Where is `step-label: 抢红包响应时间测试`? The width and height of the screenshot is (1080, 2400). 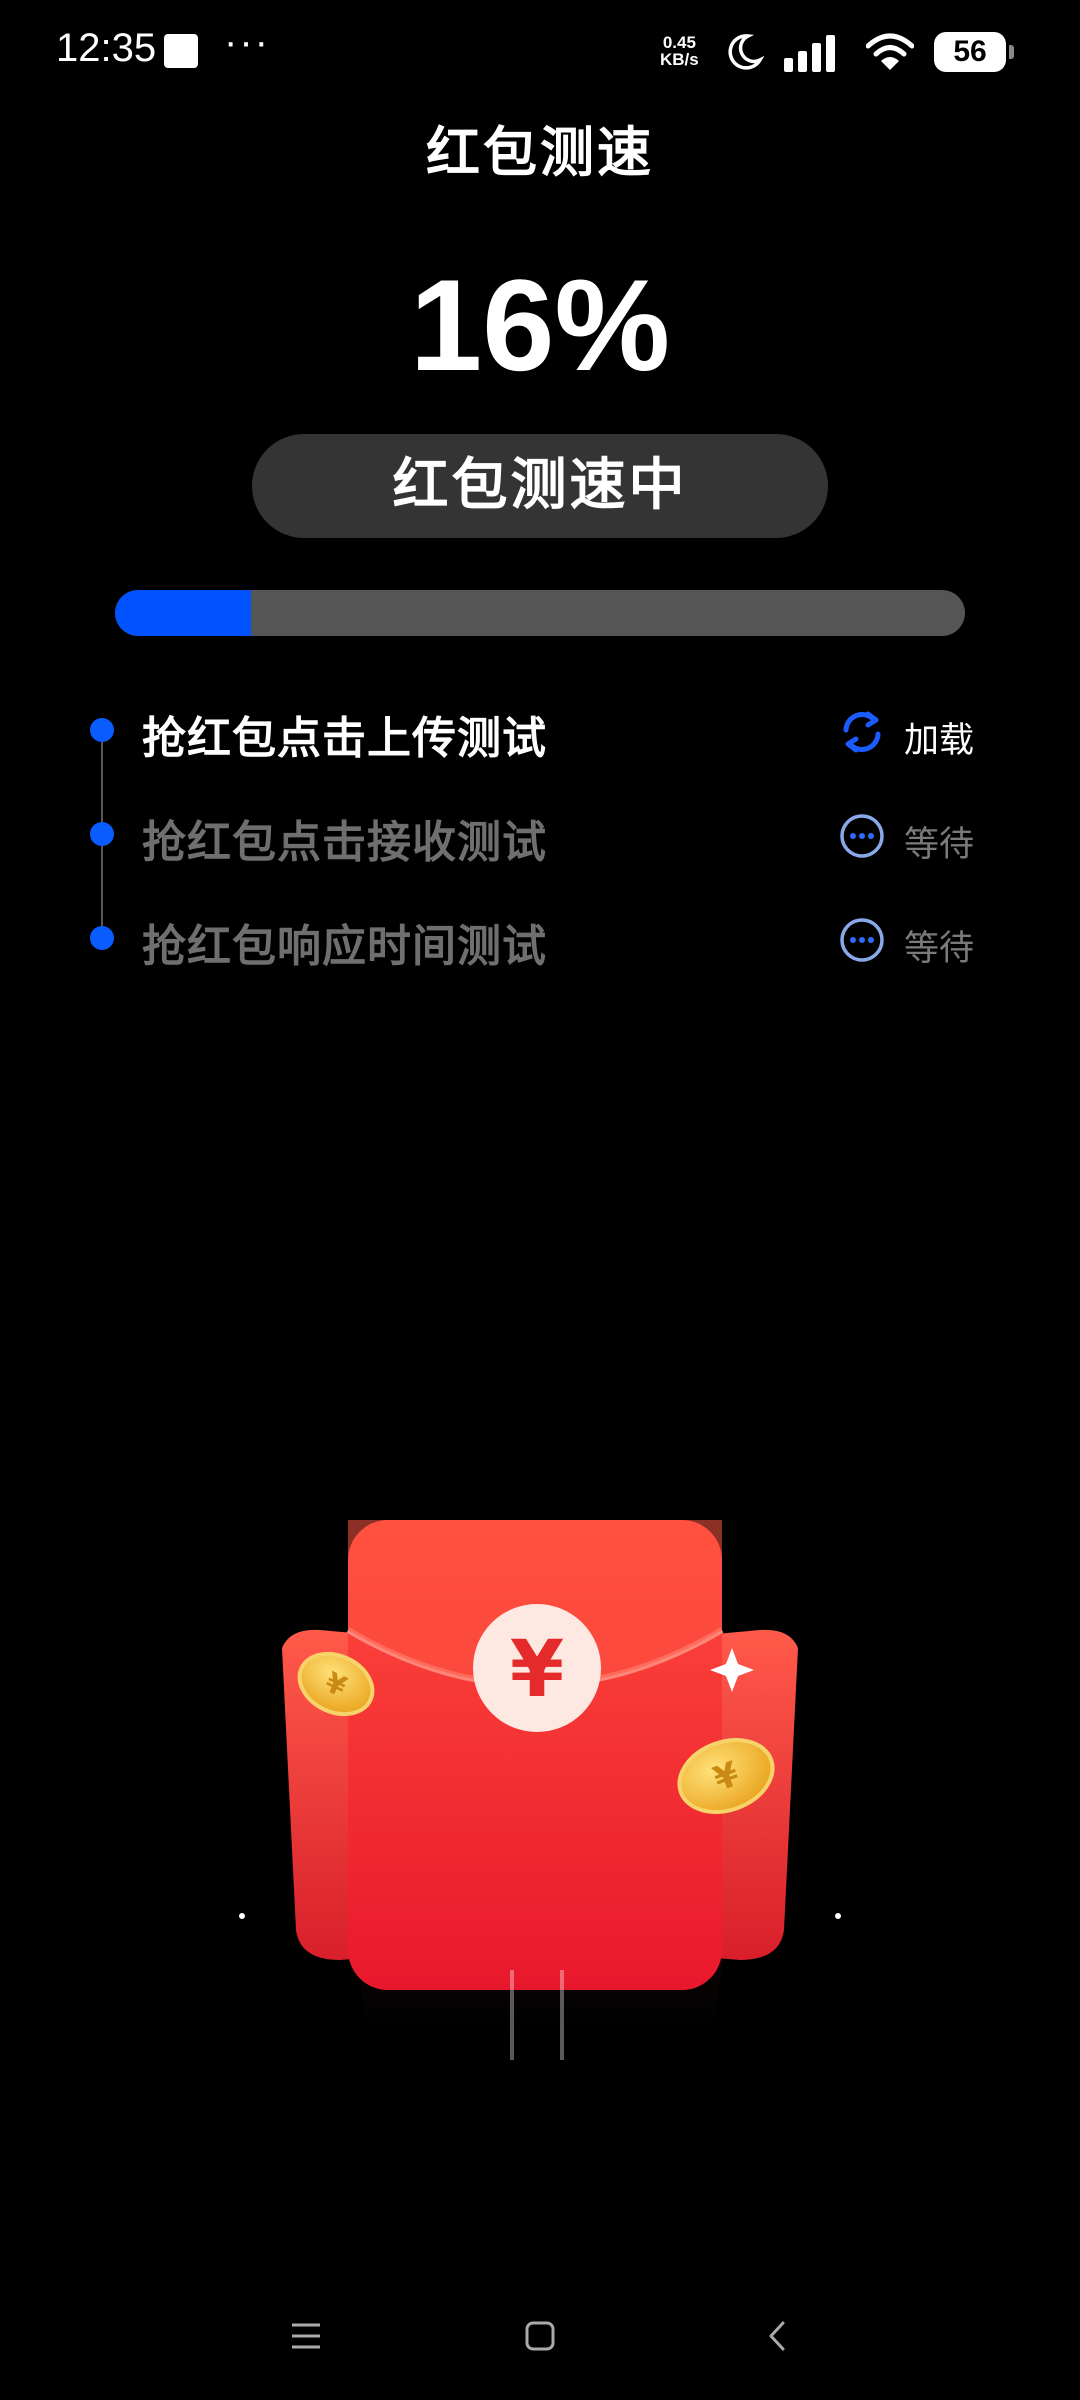 step-label: 抢红包响应时间测试 is located at coordinates (344, 946).